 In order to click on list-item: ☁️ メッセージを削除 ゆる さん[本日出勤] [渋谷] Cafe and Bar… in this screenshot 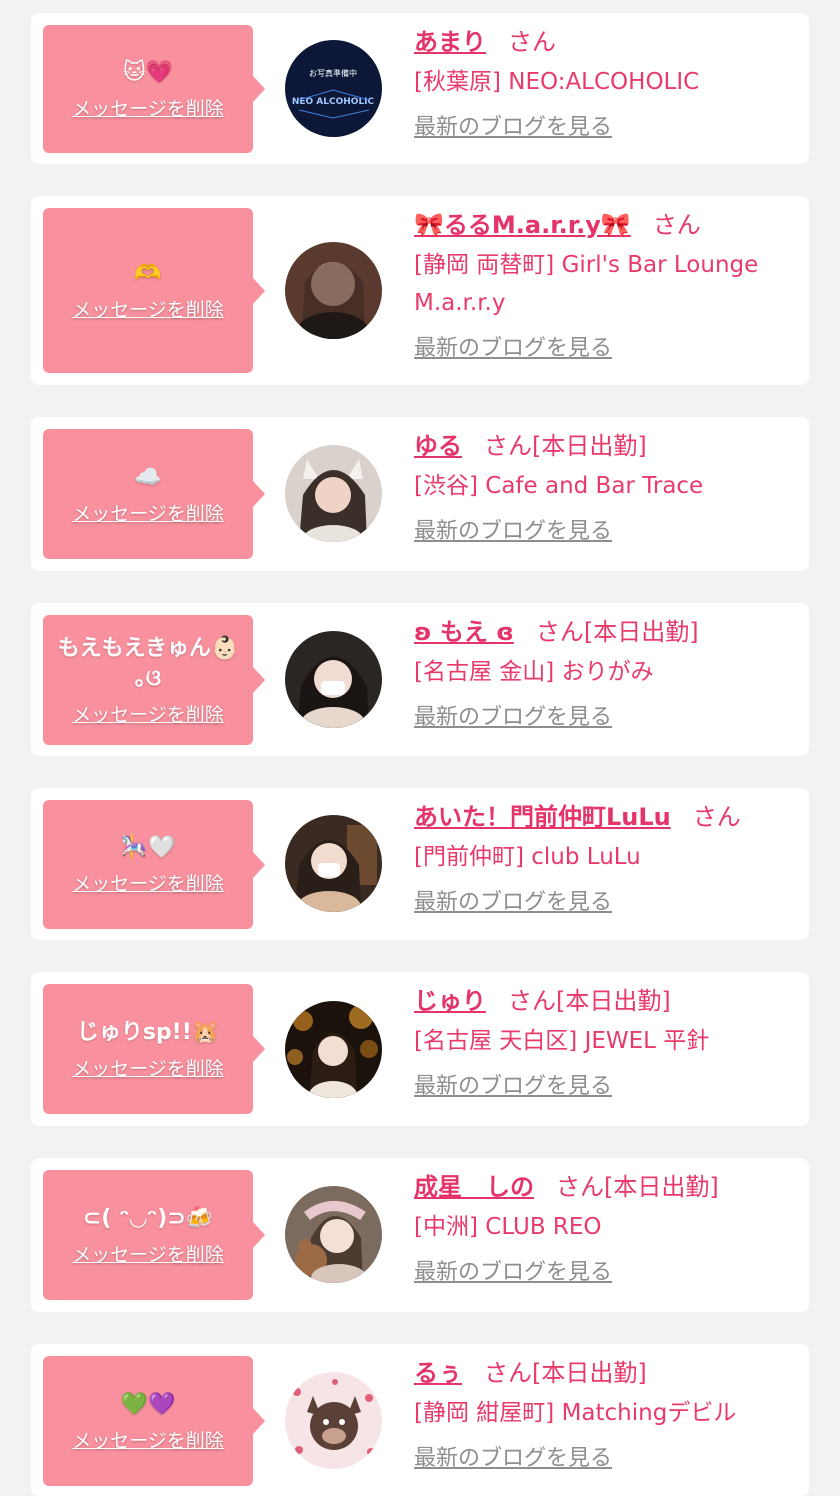, I will do `click(420, 494)`.